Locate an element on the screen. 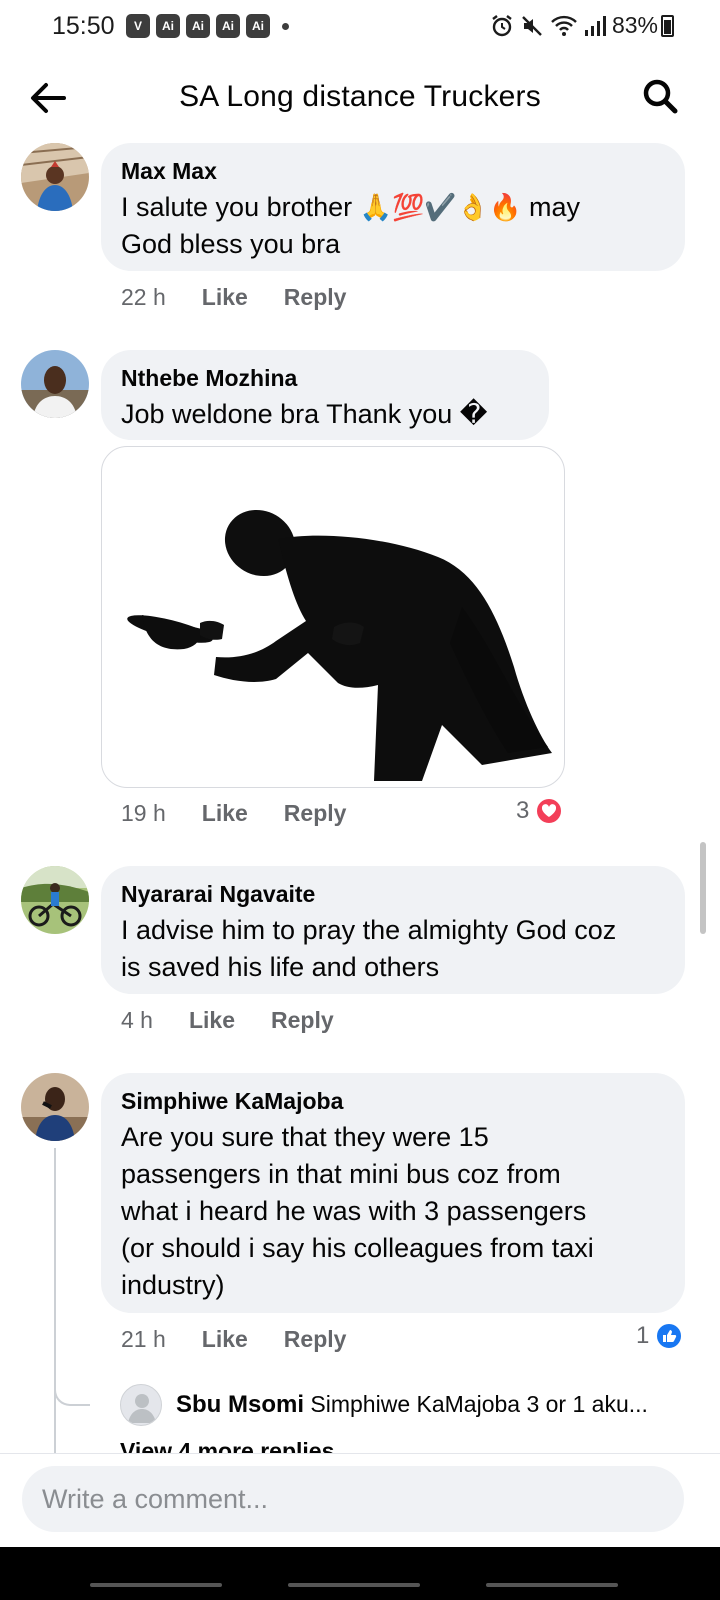  comment-timestamp: 4 h is located at coordinates (137, 1020).